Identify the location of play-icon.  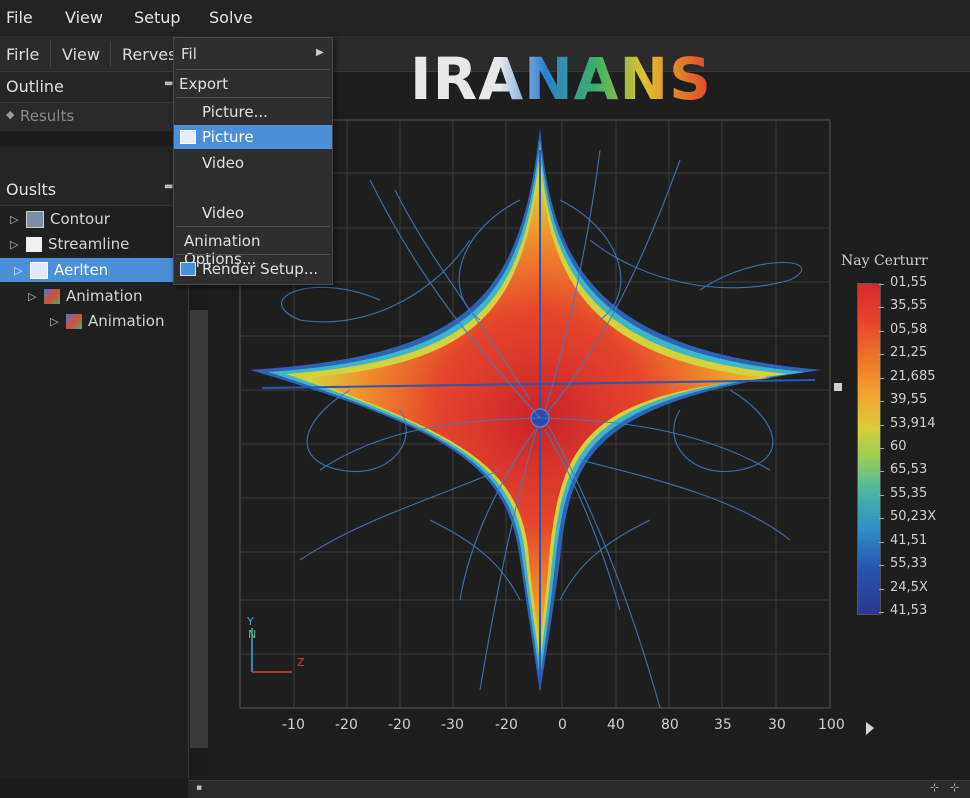
(870, 728).